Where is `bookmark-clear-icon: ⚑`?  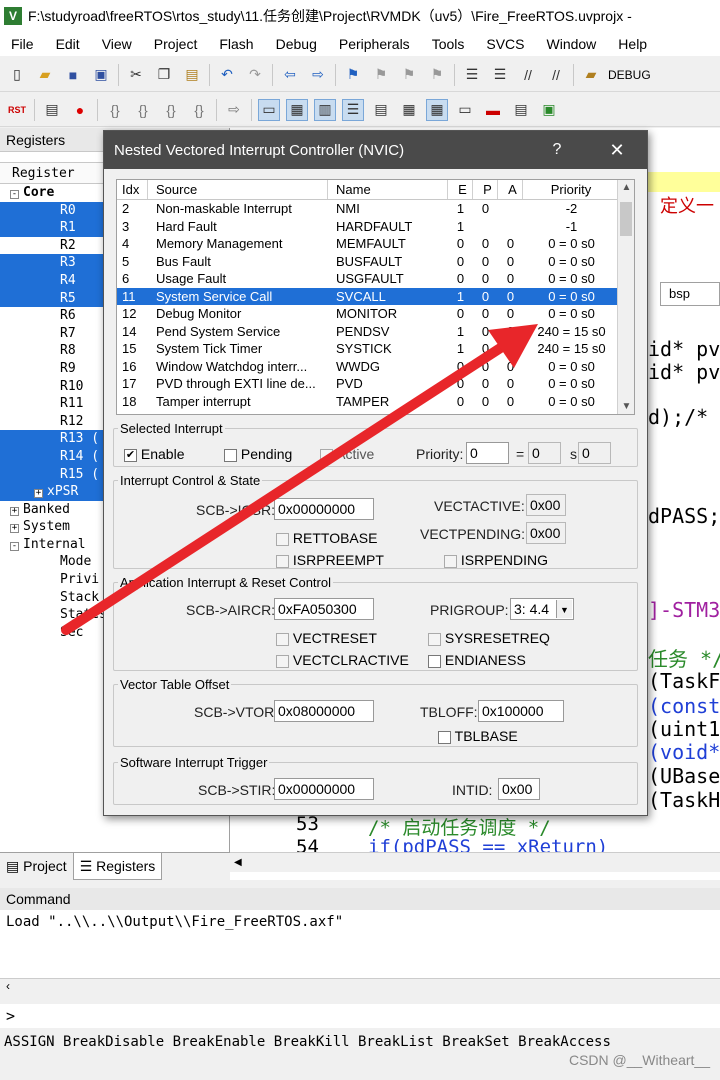 bookmark-clear-icon: ⚑ is located at coordinates (437, 75).